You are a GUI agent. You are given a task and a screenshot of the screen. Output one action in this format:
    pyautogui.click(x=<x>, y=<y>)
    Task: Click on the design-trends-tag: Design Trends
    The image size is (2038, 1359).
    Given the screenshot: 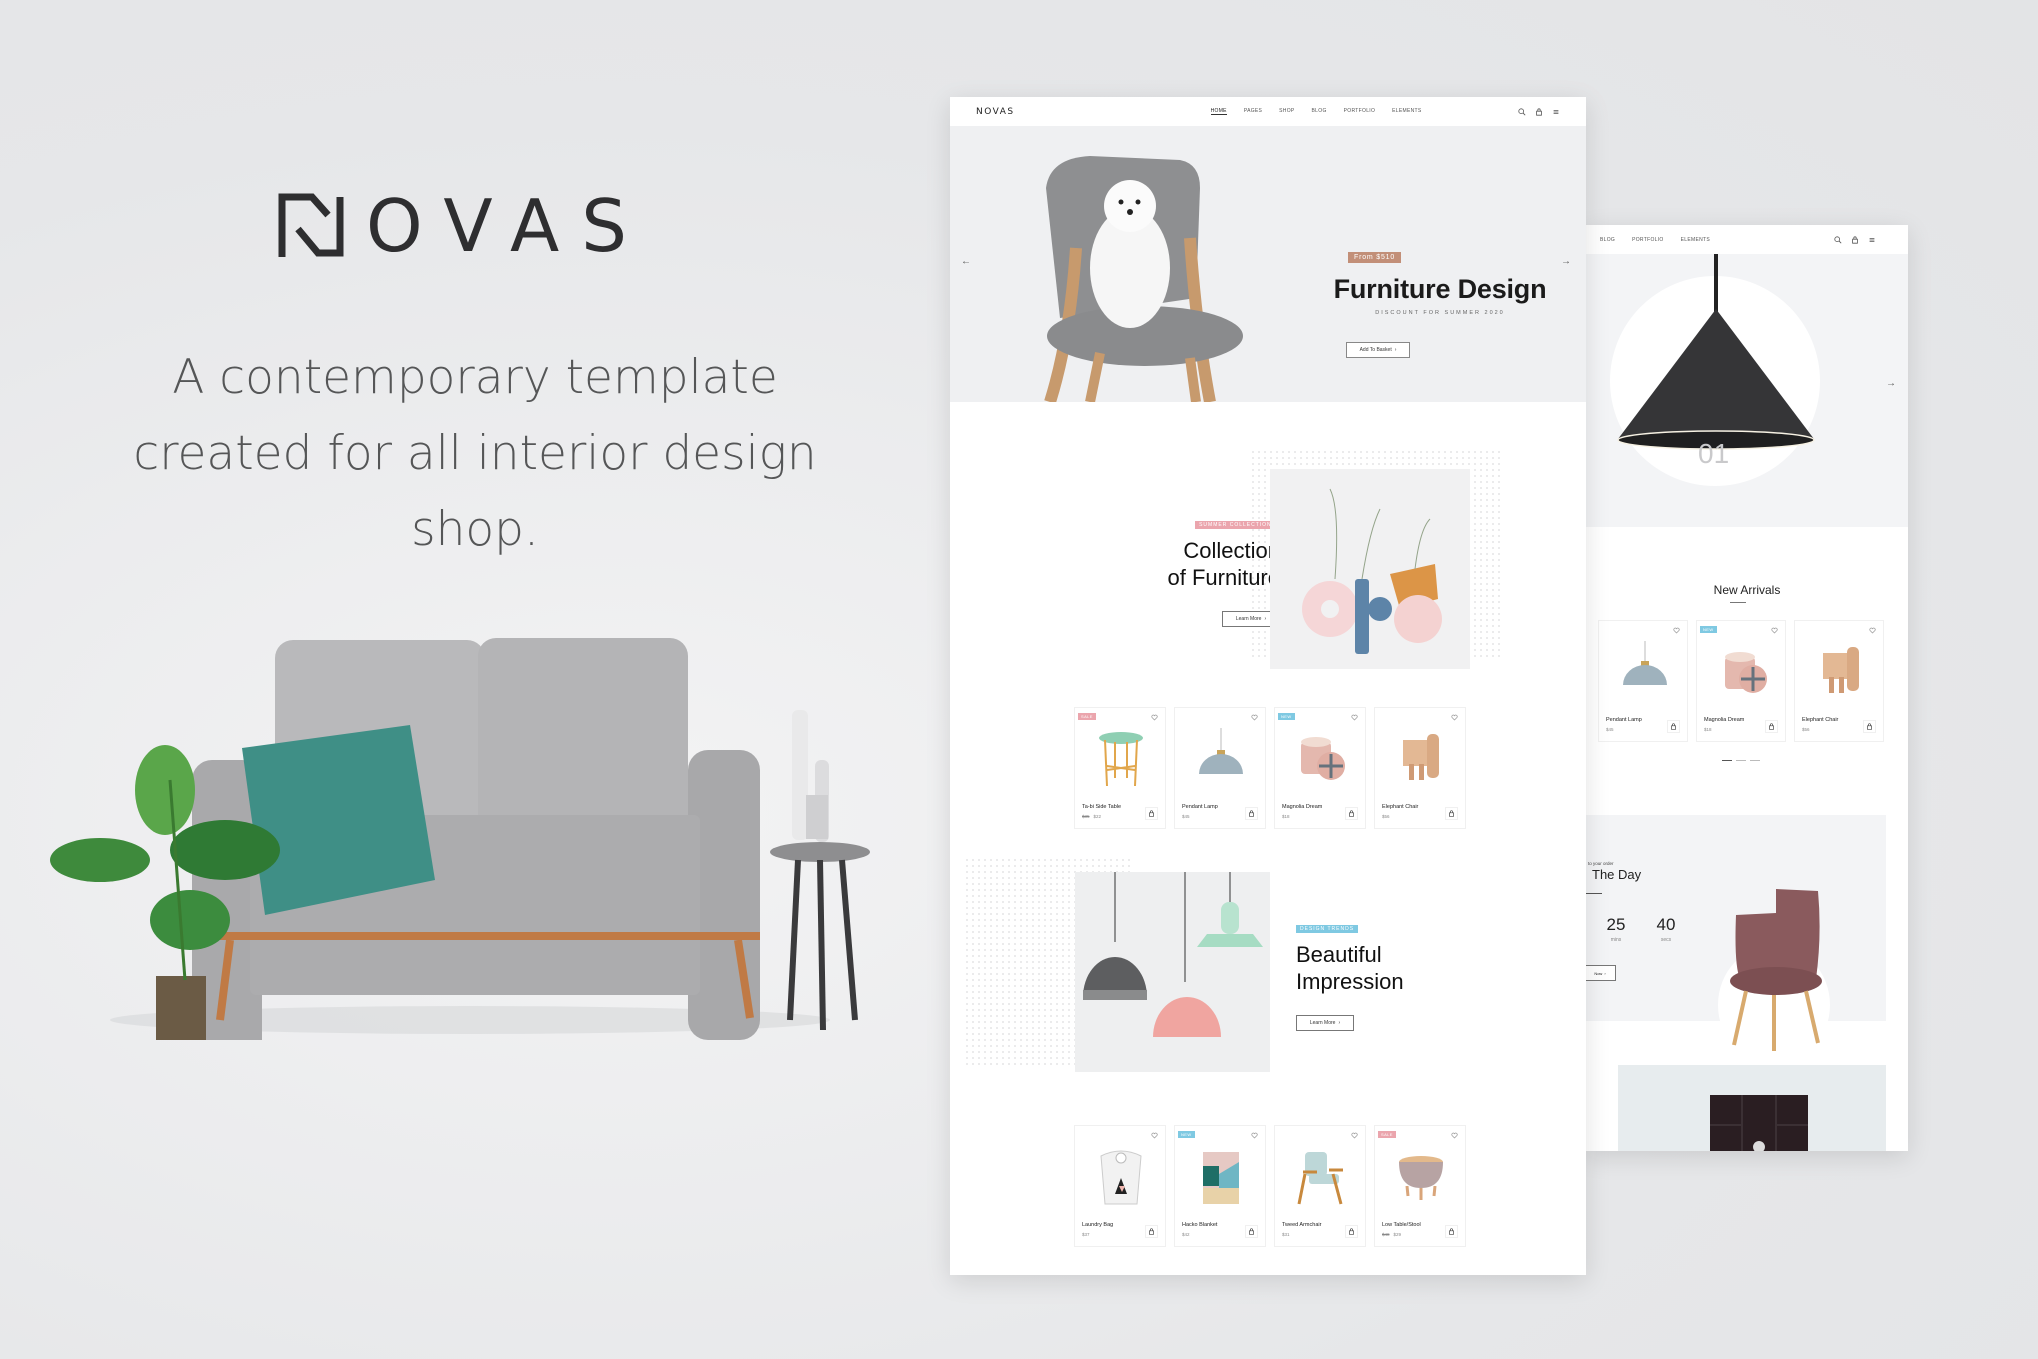 What is the action you would take?
    pyautogui.click(x=1327, y=929)
    